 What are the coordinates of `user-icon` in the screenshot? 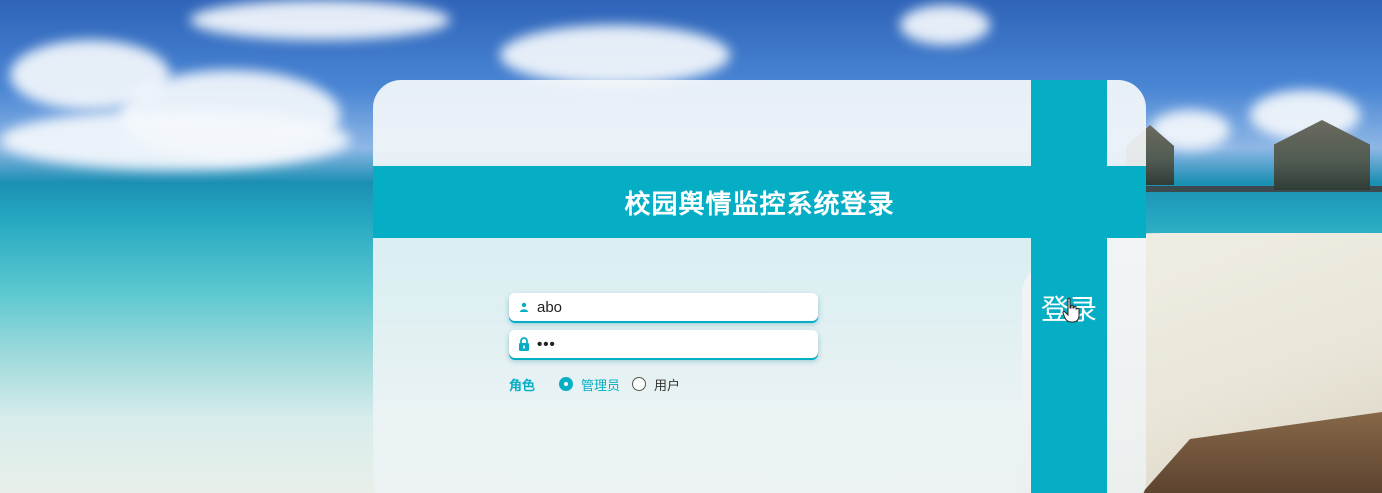 It's located at (524, 307).